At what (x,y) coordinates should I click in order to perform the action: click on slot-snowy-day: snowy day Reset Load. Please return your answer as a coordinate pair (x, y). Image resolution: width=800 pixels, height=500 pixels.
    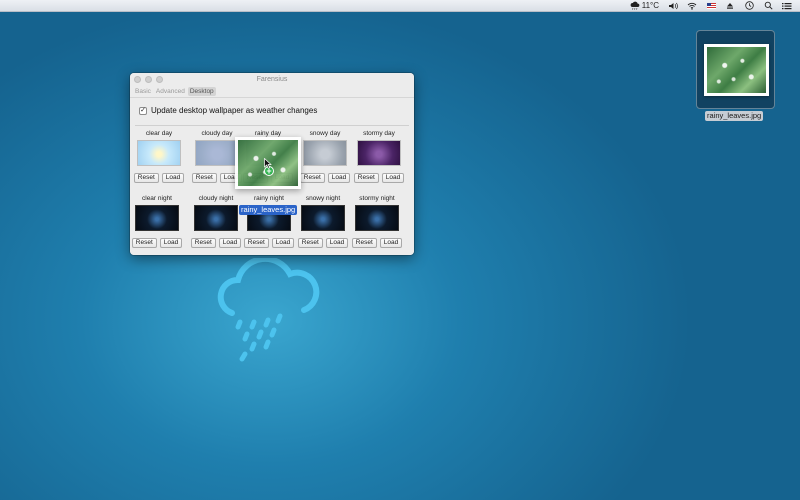
    Looking at the image, I should click on (325, 156).